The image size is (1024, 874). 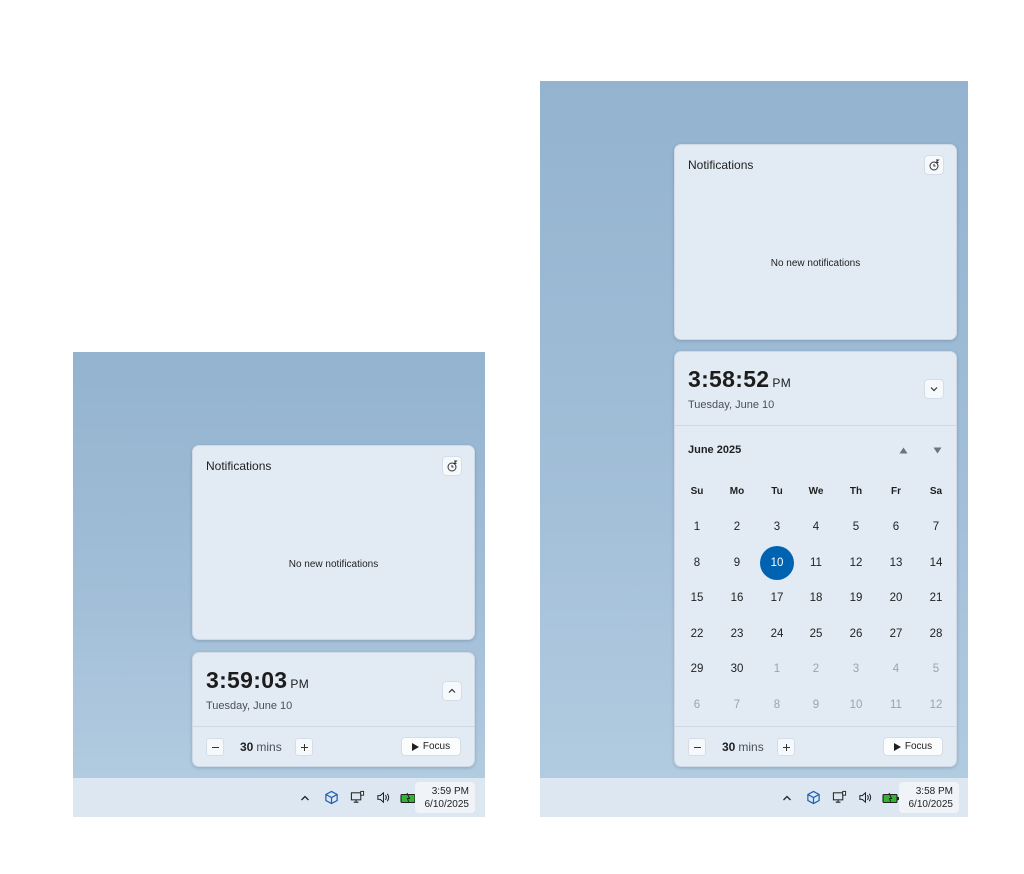 What do you see at coordinates (936, 598) in the screenshot?
I see `calendar-day: 21` at bounding box center [936, 598].